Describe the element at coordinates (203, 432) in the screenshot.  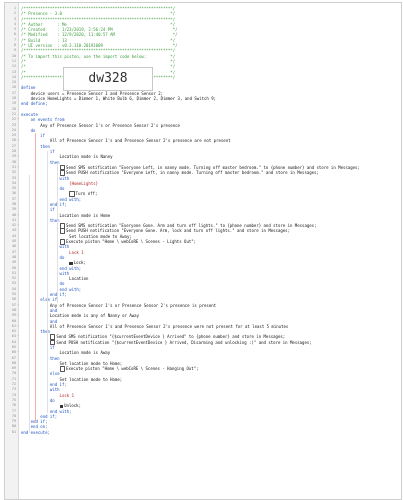
I see `code-line: 81 end execute;` at that location.